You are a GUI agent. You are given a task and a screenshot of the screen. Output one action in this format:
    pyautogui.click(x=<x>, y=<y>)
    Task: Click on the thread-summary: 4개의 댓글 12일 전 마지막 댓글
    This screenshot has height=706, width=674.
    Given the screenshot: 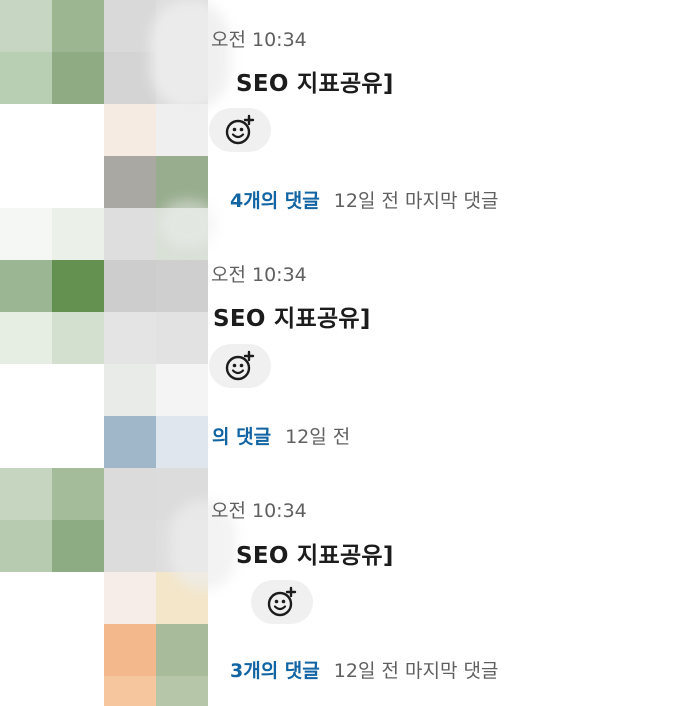 What is the action you would take?
    pyautogui.click(x=364, y=199)
    